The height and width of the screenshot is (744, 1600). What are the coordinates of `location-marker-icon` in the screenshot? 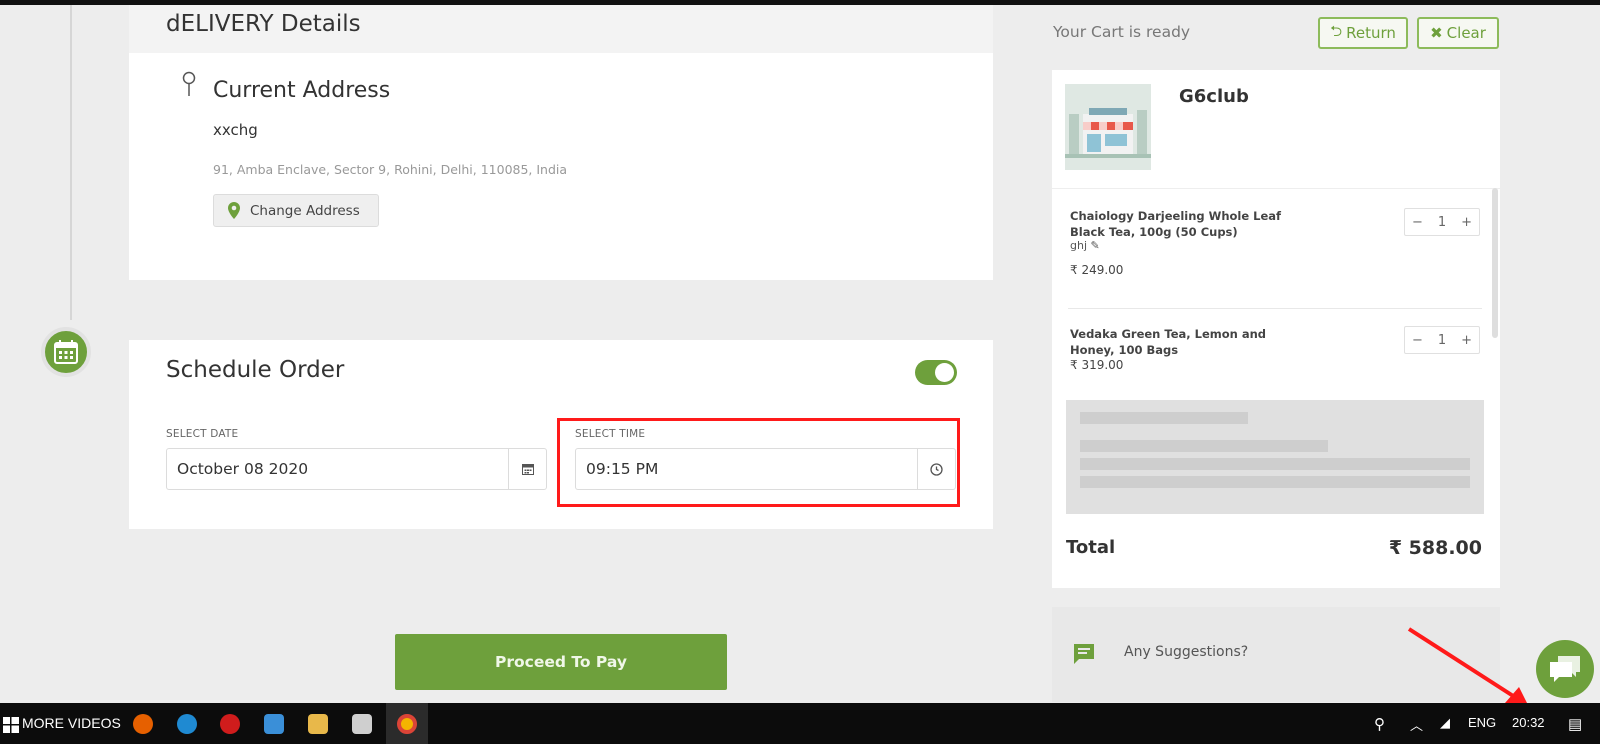 It's located at (234, 210).